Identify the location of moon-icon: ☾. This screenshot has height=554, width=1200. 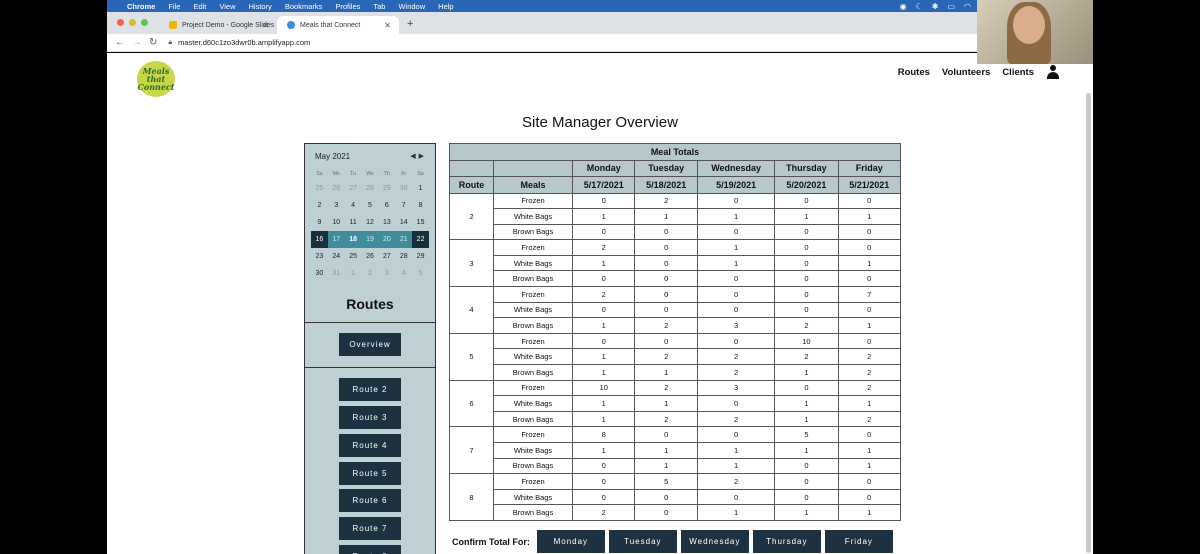
(919, 6).